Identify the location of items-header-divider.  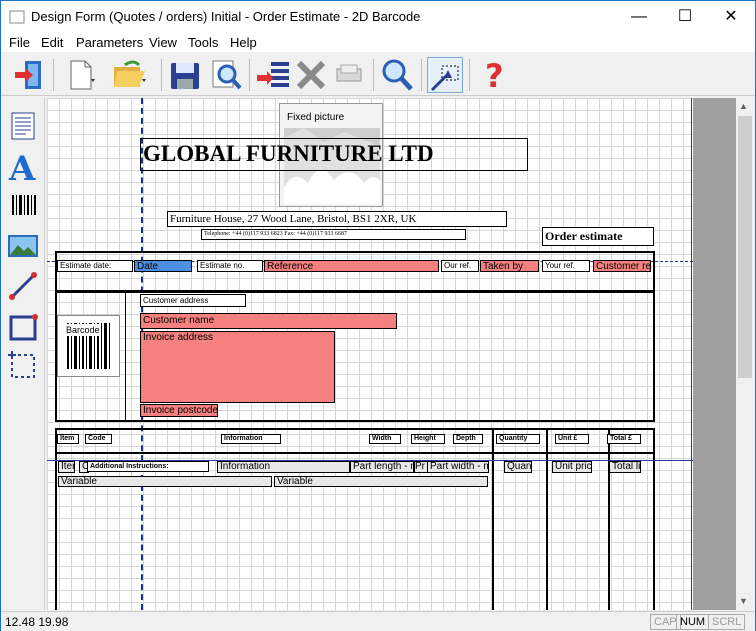
(355, 453).